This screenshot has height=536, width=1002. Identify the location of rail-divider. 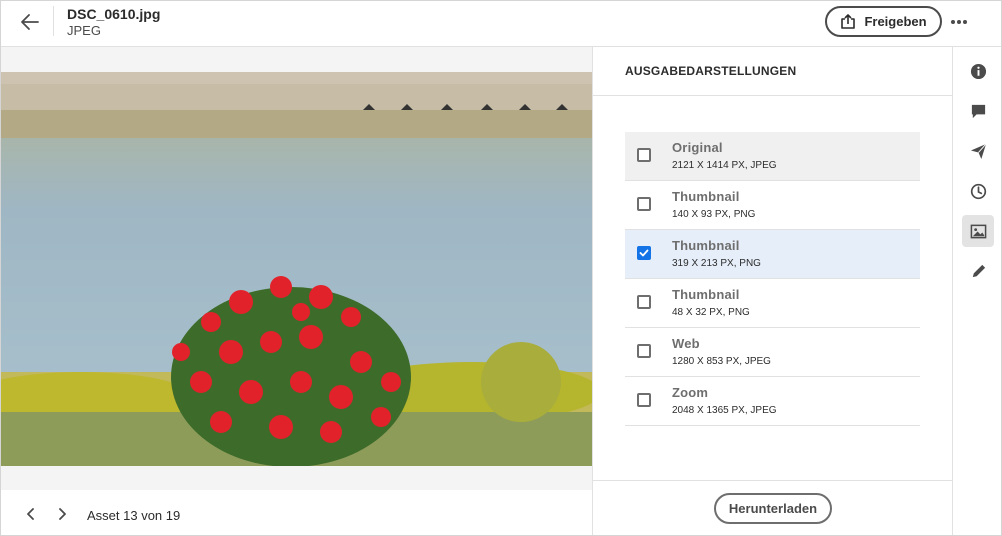
(952, 291).